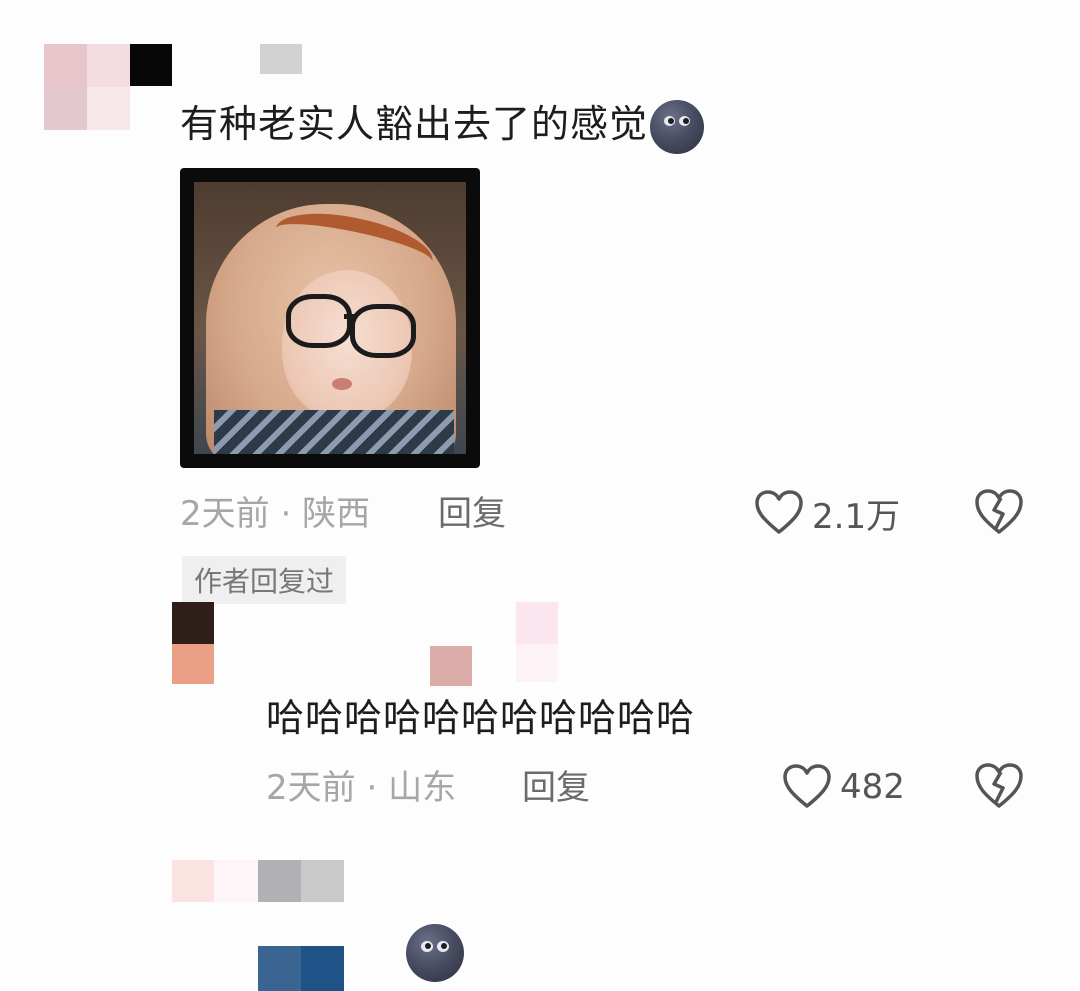 This screenshot has width=1080, height=991. I want to click on comment-1-photo, so click(330, 318).